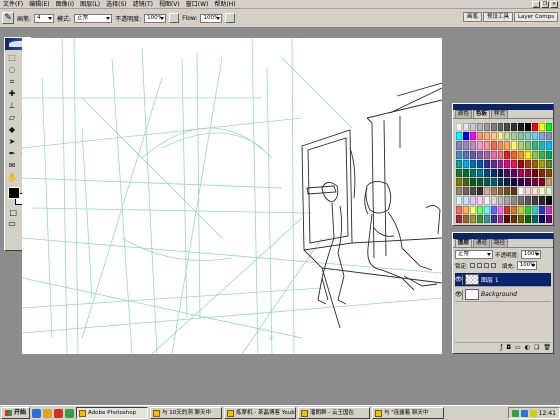 This screenshot has width=560, height=420. What do you see at coordinates (518, 347) in the screenshot?
I see `new-set-icon: ▭` at bounding box center [518, 347].